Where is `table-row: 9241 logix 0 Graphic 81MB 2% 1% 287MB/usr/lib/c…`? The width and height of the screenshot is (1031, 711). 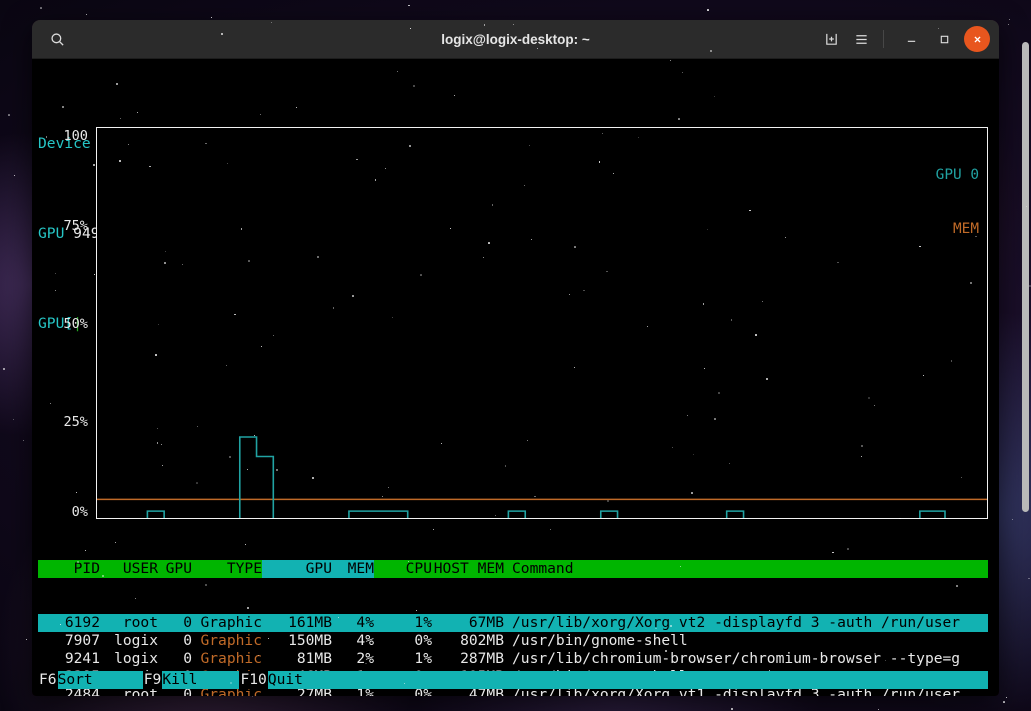 table-row: 9241 logix 0 Graphic 81MB 2% 1% 287MB/usr/lib/c… is located at coordinates (513, 659).